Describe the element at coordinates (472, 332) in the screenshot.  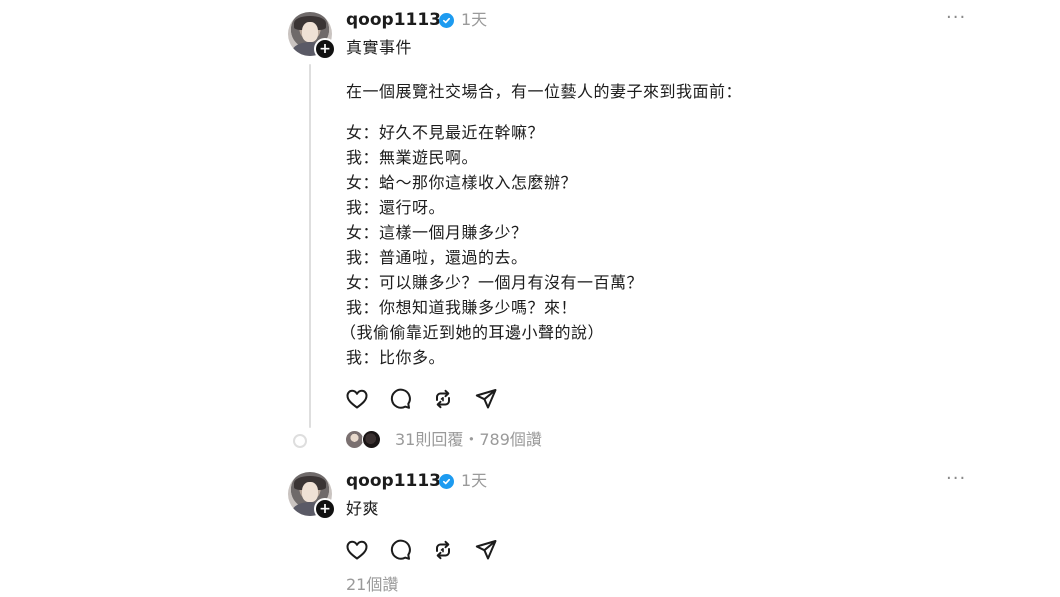
I see `dialogue-line: （我偷偷靠近到她的耳邊小聲的說）` at that location.